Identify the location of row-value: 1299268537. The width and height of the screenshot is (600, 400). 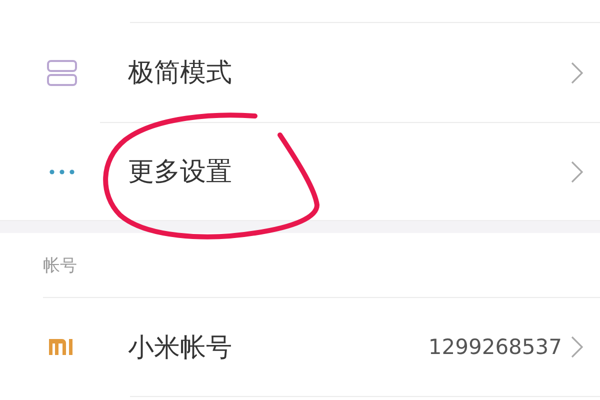
(495, 347).